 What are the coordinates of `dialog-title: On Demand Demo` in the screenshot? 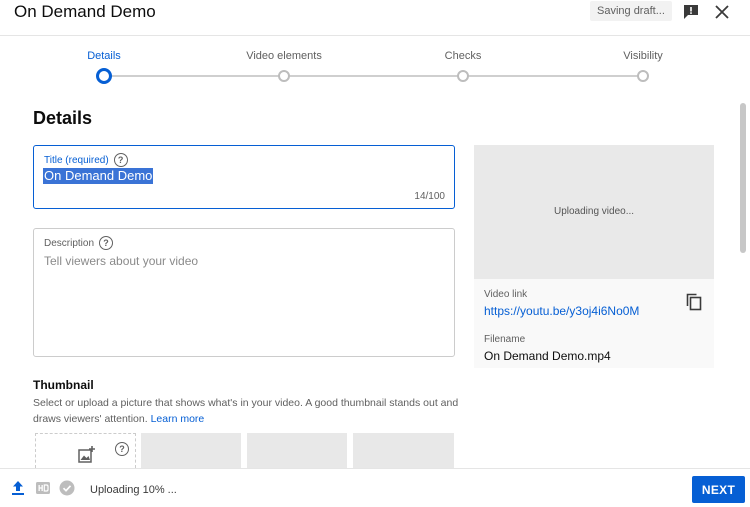 It's located at (85, 11).